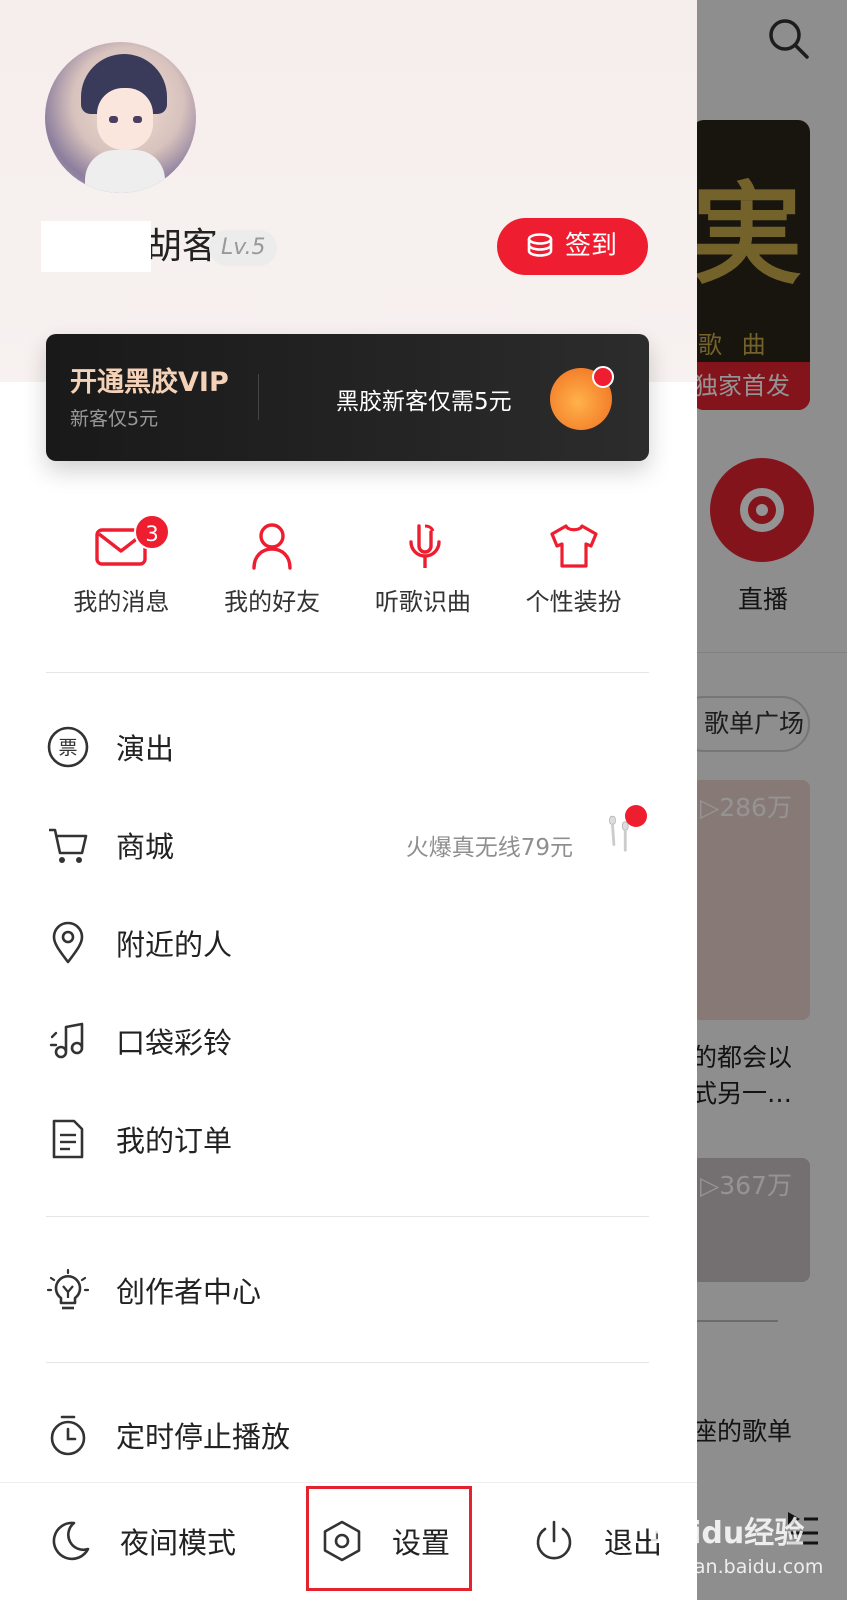 This screenshot has height=1600, width=847. What do you see at coordinates (71, 1541) in the screenshot?
I see `moon-icon` at bounding box center [71, 1541].